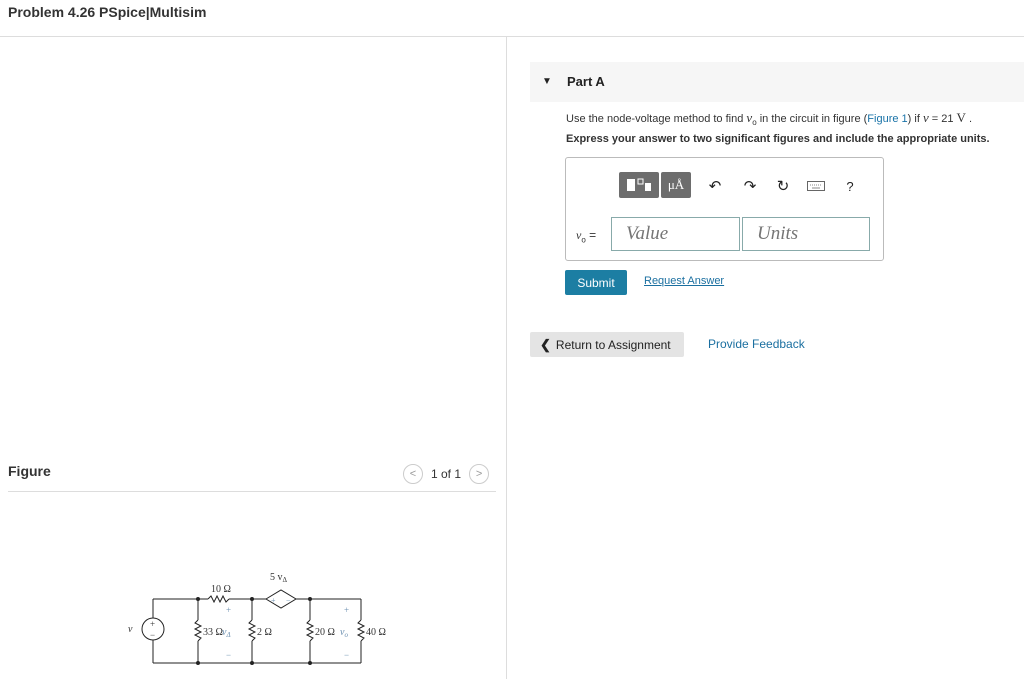  Describe the element at coordinates (715, 186) in the screenshot. I see `undo-icon: ↶` at that location.